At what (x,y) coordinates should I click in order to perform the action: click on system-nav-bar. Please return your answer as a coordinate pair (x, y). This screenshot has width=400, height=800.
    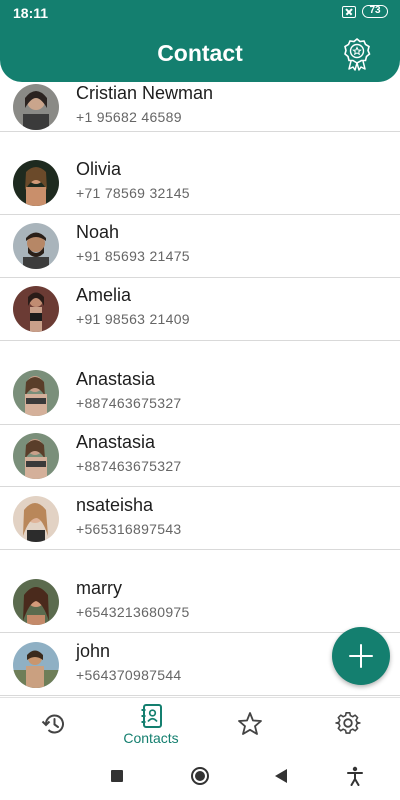
    Looking at the image, I should click on (200, 776).